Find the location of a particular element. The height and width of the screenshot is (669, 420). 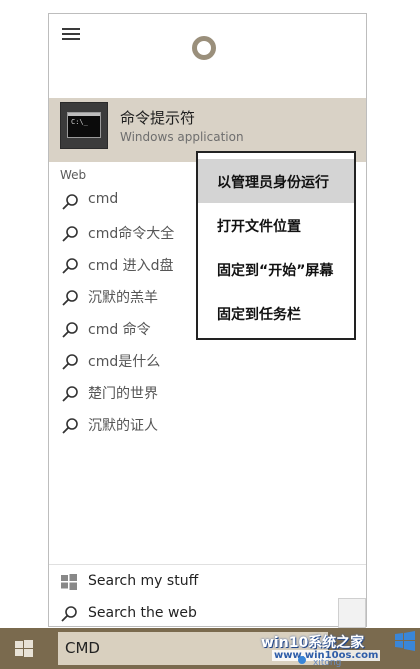

web-section-label: Web is located at coordinates (73, 175).